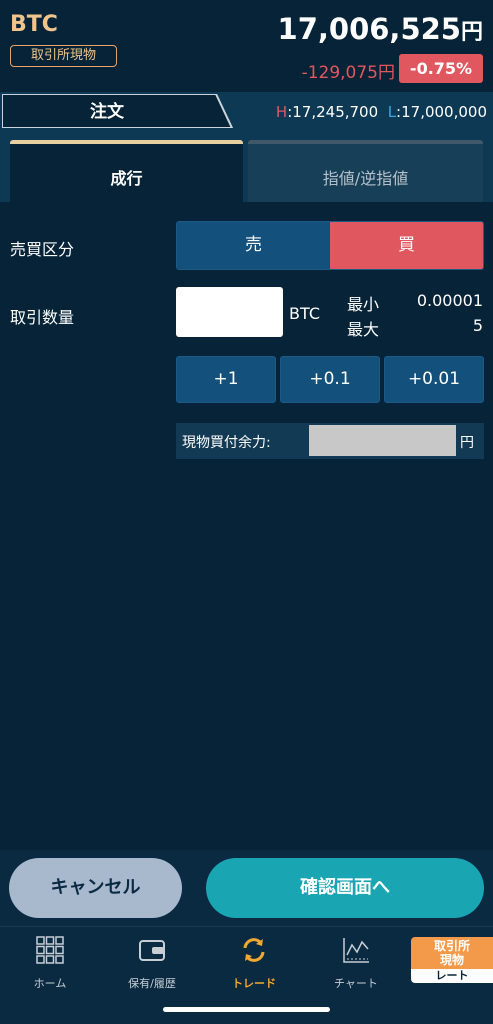 The width and height of the screenshot is (493, 1024). Describe the element at coordinates (406, 245) in the screenshot. I see `buy-button: 買` at that location.